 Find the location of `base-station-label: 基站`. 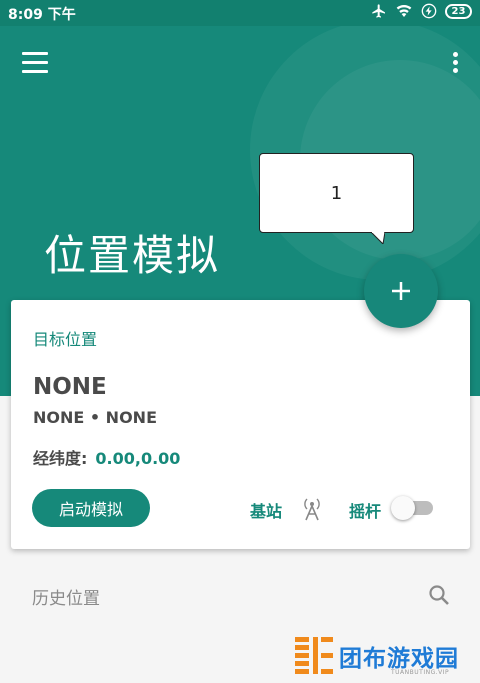

base-station-label: 基站 is located at coordinates (266, 511).